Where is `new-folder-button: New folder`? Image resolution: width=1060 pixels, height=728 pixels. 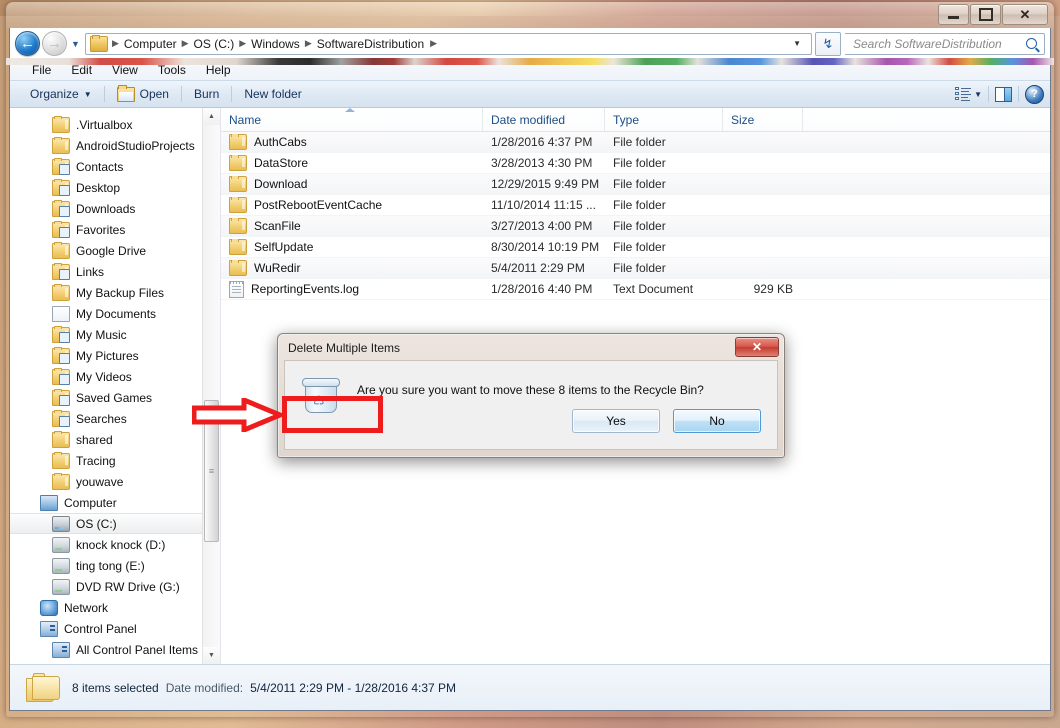 new-folder-button: New folder is located at coordinates (272, 94).